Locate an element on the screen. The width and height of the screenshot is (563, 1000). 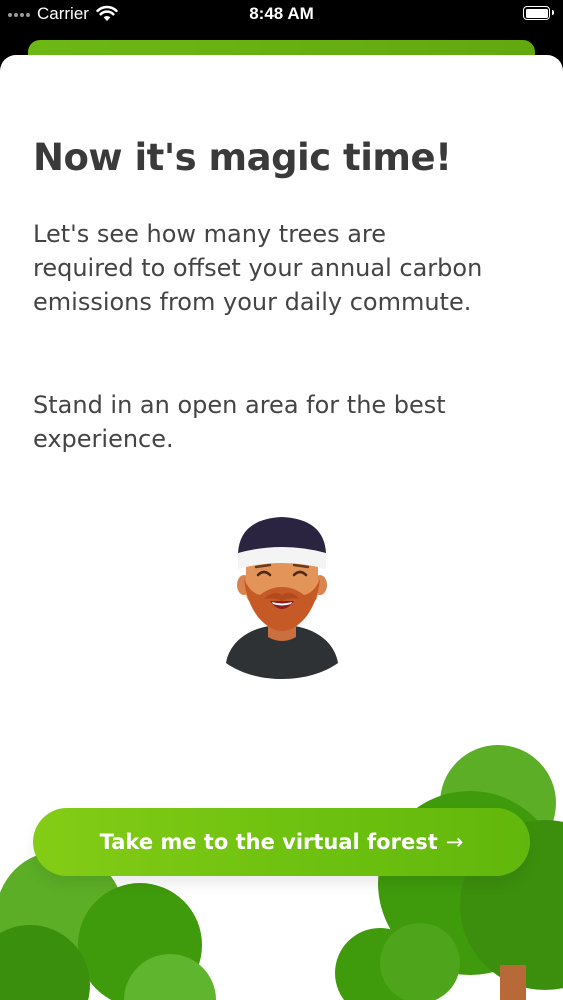
page-title: Now it's magic time! is located at coordinates (242, 157).